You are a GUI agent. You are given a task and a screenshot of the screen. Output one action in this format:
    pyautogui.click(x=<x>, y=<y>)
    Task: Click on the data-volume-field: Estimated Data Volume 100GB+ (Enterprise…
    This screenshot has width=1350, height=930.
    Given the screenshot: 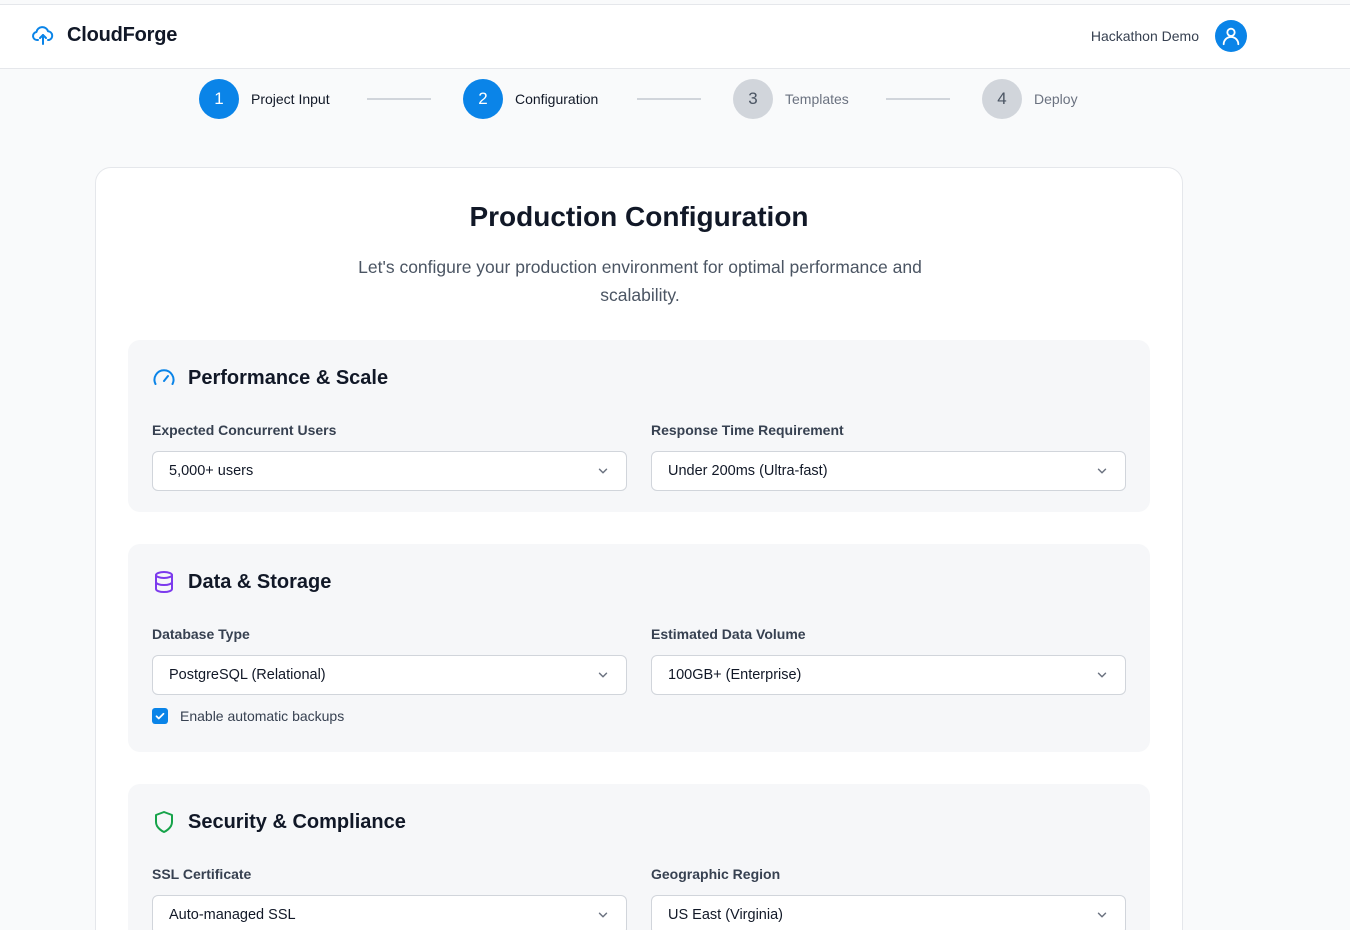 What is the action you would take?
    pyautogui.click(x=888, y=659)
    